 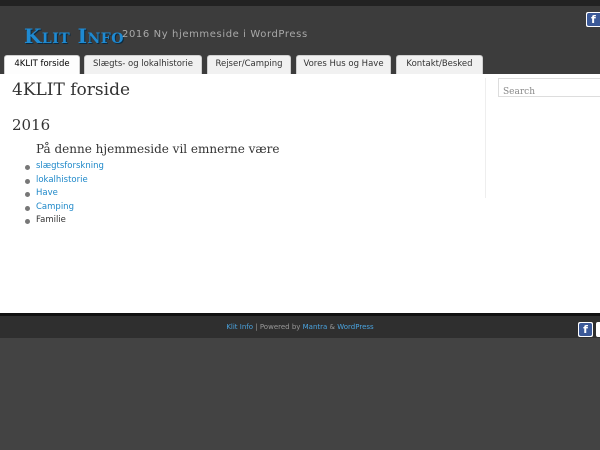 I want to click on topics-intro: På denne hjemmeside vil emnerne være, so click(x=158, y=149).